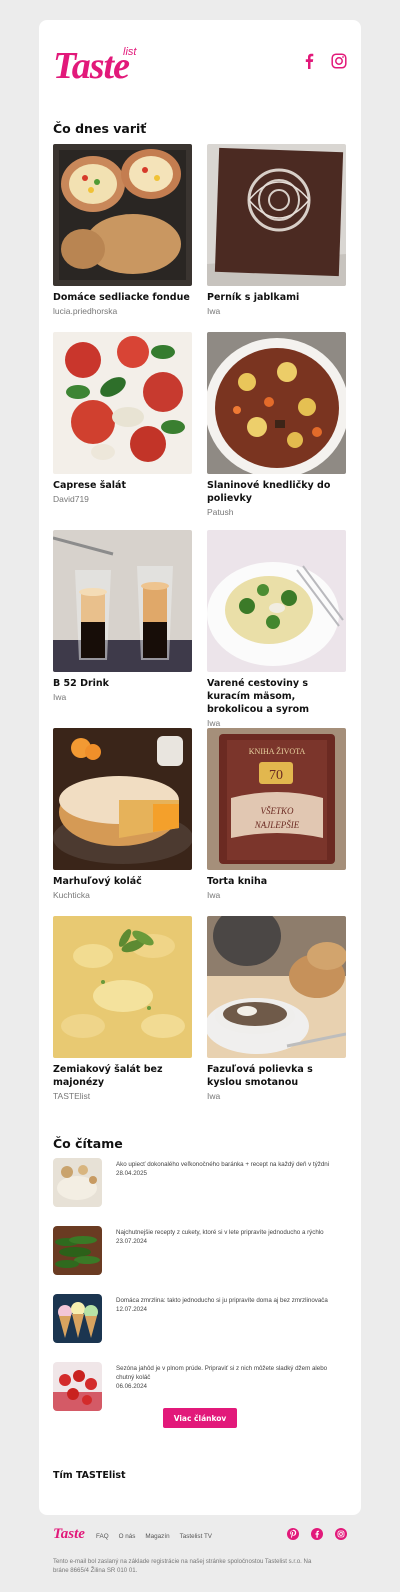 The width and height of the screenshot is (400, 1592). Describe the element at coordinates (276, 297) in the screenshot. I see `recipe-title: Perník s jablkami` at that location.